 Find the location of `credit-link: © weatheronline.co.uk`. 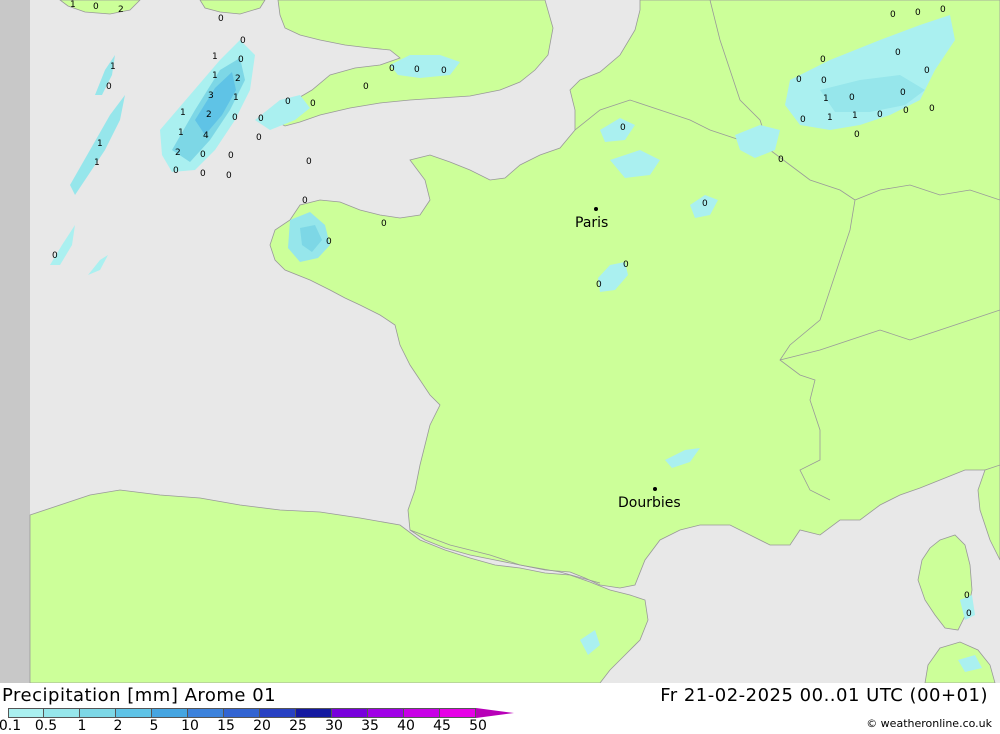

credit-link: © weatheronline.co.uk is located at coordinates (929, 723).